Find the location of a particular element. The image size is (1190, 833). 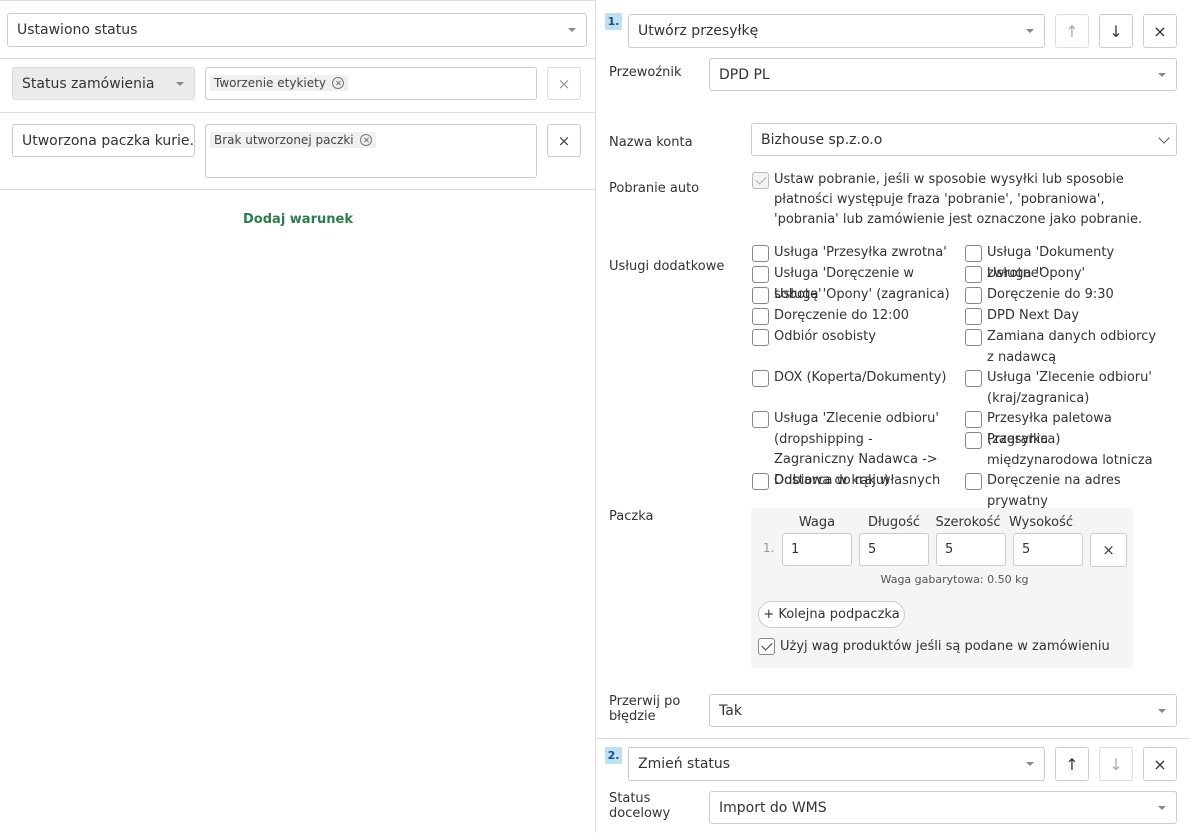

service-label: Usługa 'Przesyłka zwrotna' is located at coordinates (860, 252).